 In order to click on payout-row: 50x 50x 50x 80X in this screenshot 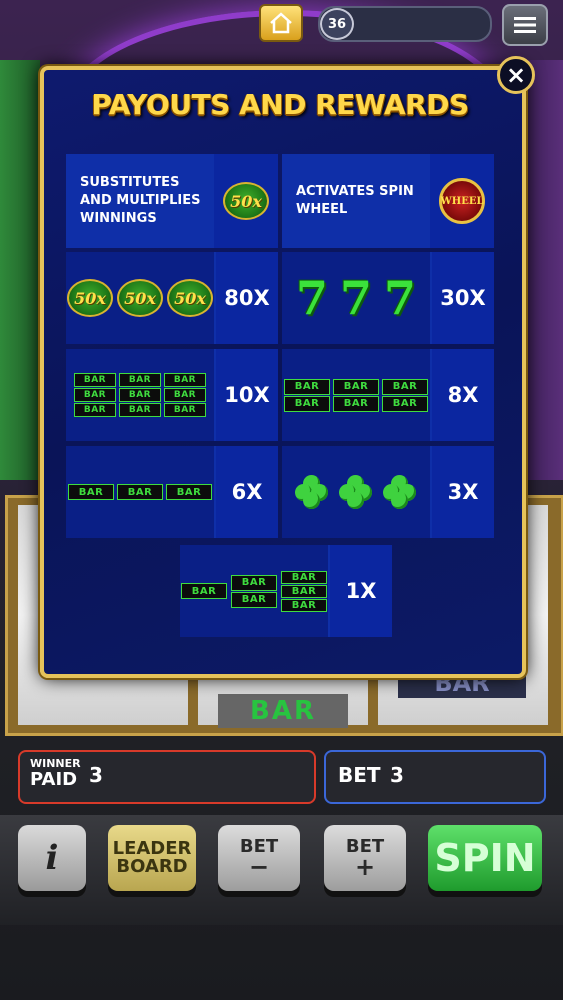, I will do `click(172, 298)`.